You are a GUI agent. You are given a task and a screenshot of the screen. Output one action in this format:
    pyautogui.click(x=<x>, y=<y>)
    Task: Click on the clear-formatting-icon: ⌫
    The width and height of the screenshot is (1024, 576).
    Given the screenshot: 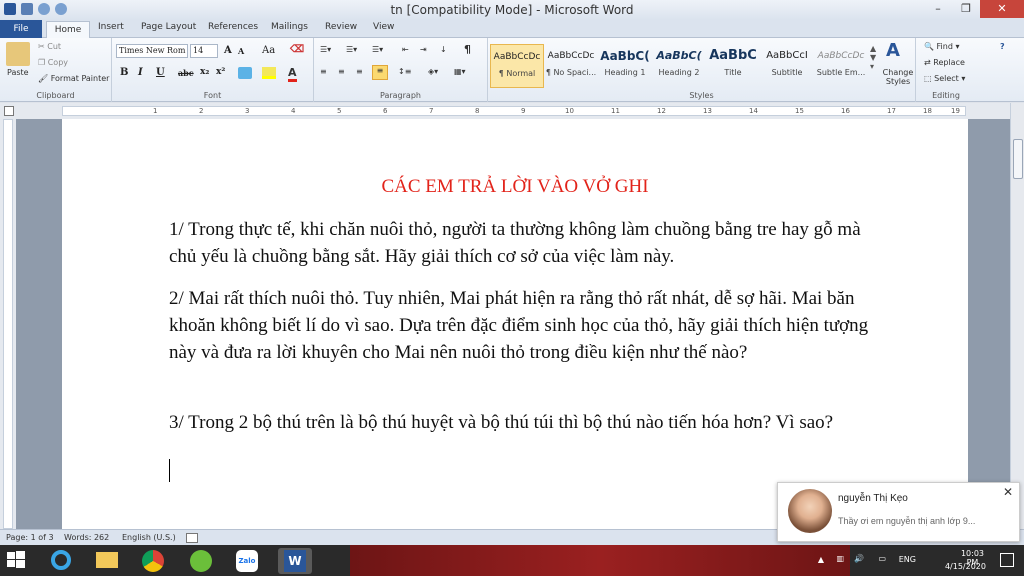 What is the action you would take?
    pyautogui.click(x=297, y=49)
    